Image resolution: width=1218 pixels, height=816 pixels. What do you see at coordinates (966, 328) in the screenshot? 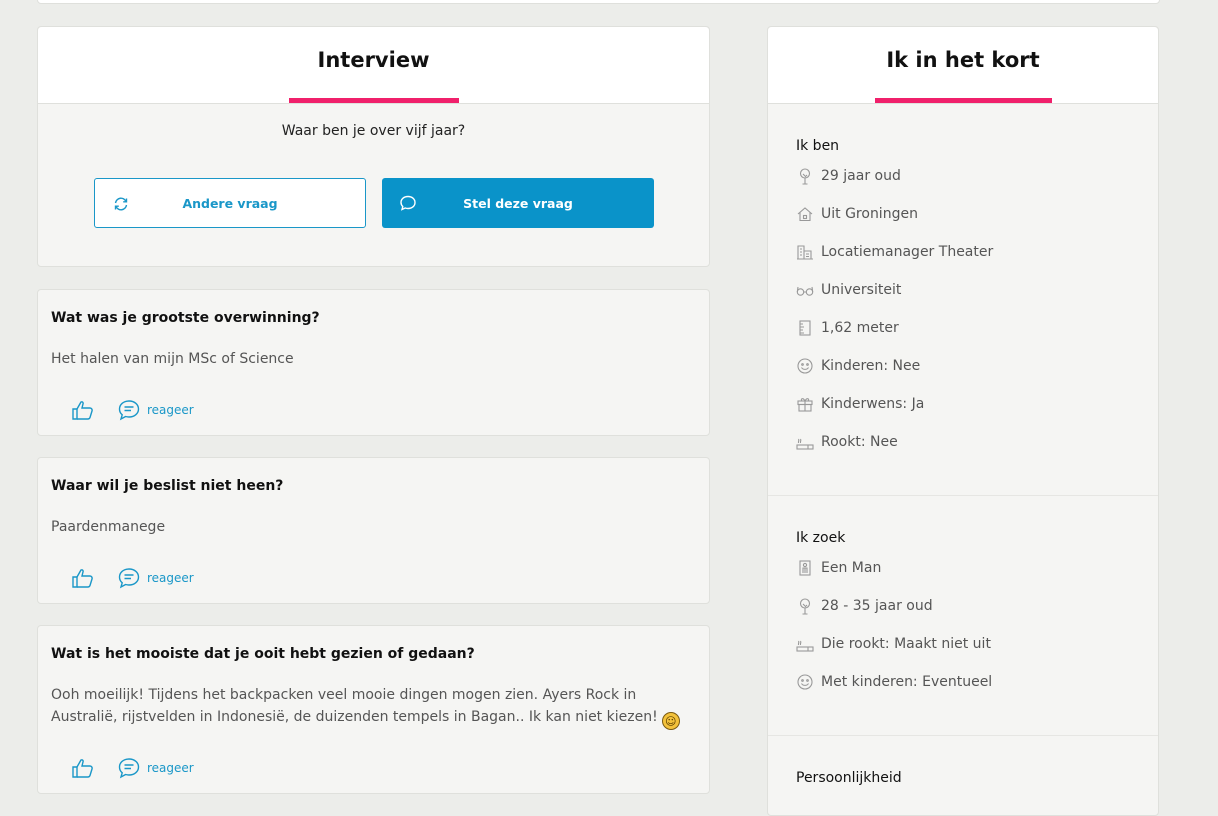
I see `profile-row: 1,62 meter` at bounding box center [966, 328].